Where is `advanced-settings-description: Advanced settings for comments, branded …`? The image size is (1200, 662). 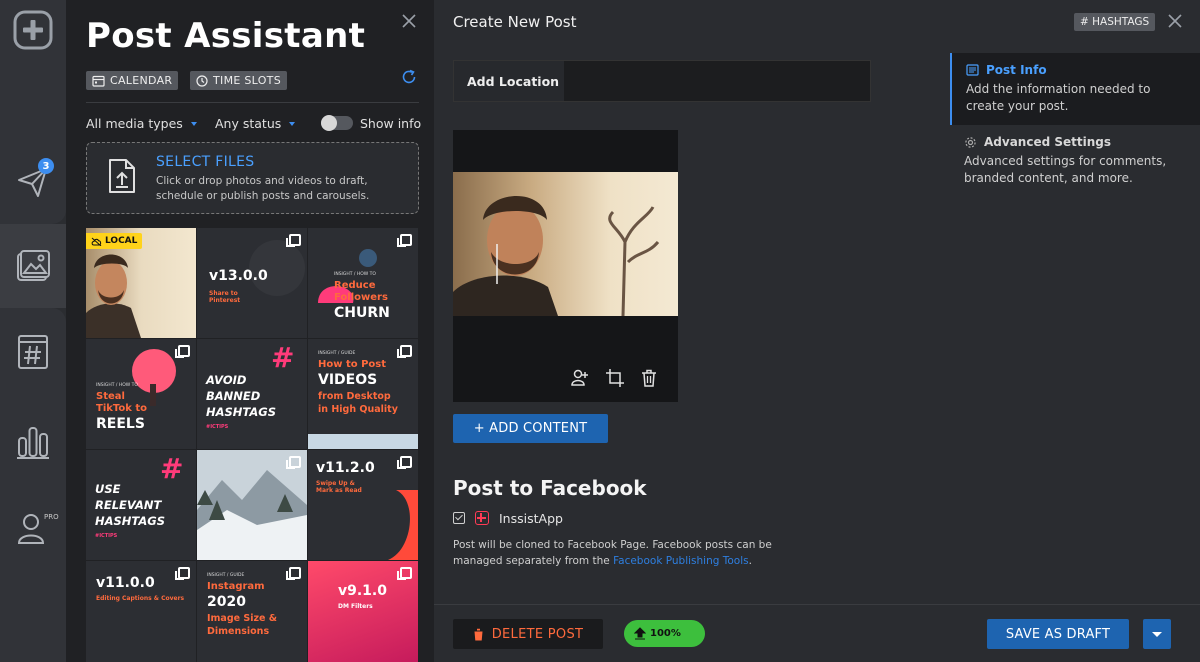 advanced-settings-description: Advanced settings for comments, branded … is located at coordinates (1065, 169).